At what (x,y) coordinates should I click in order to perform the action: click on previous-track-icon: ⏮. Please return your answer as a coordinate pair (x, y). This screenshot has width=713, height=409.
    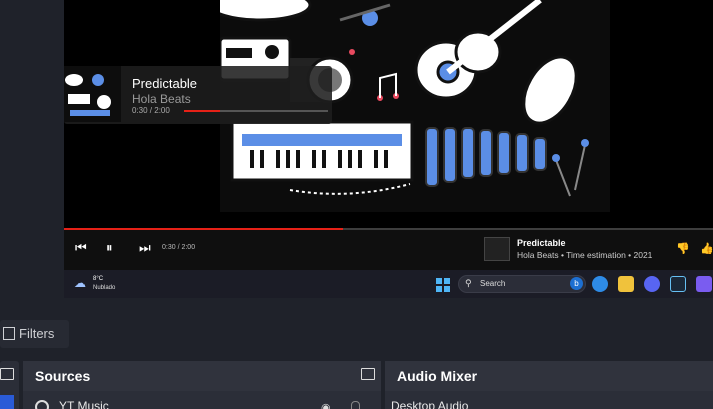
    Looking at the image, I should click on (81, 248).